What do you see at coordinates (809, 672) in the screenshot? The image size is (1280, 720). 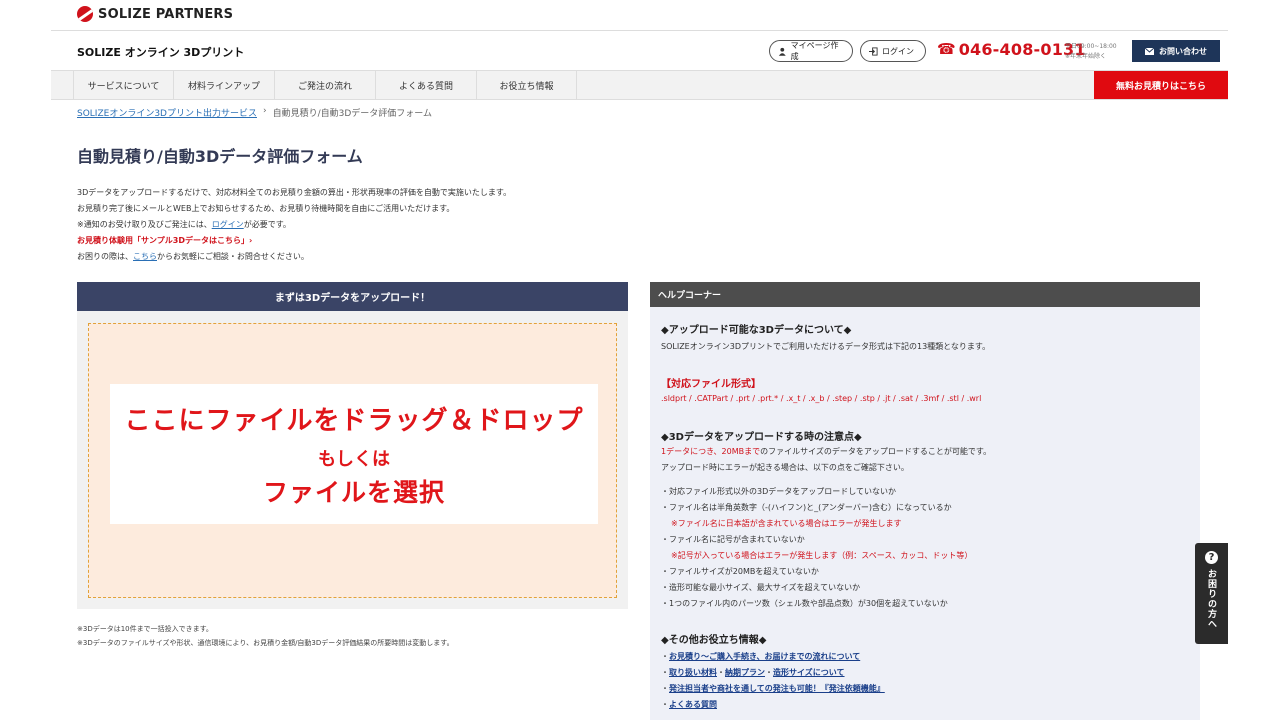 I see `build-size-link: 造形サイズについて` at bounding box center [809, 672].